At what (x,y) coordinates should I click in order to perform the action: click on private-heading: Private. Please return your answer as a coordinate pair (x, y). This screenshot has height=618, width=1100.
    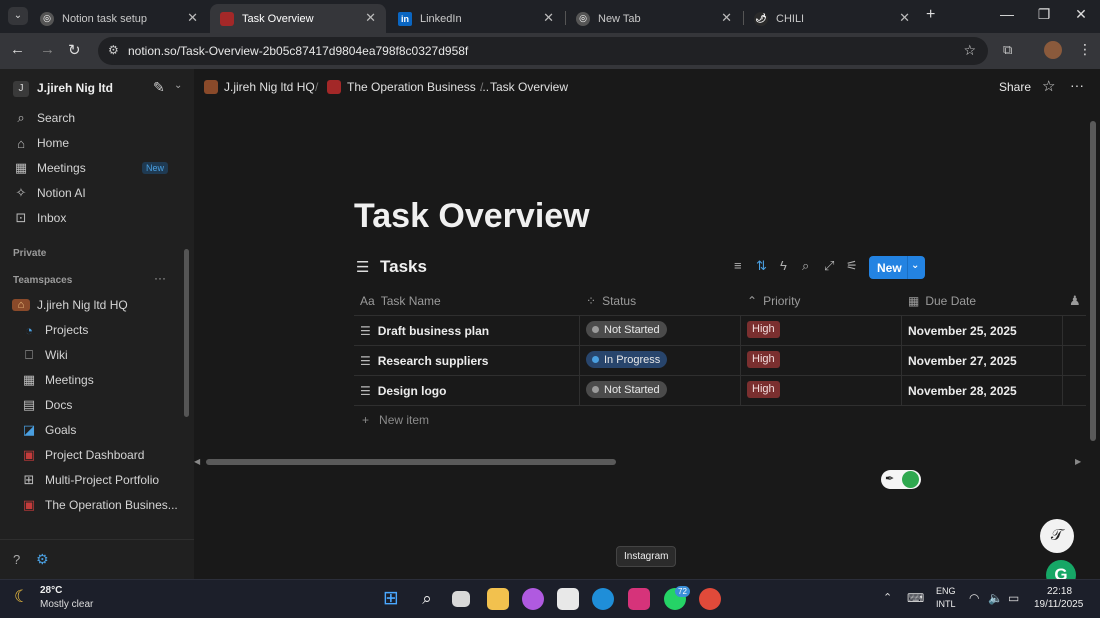
    Looking at the image, I should click on (29, 253).